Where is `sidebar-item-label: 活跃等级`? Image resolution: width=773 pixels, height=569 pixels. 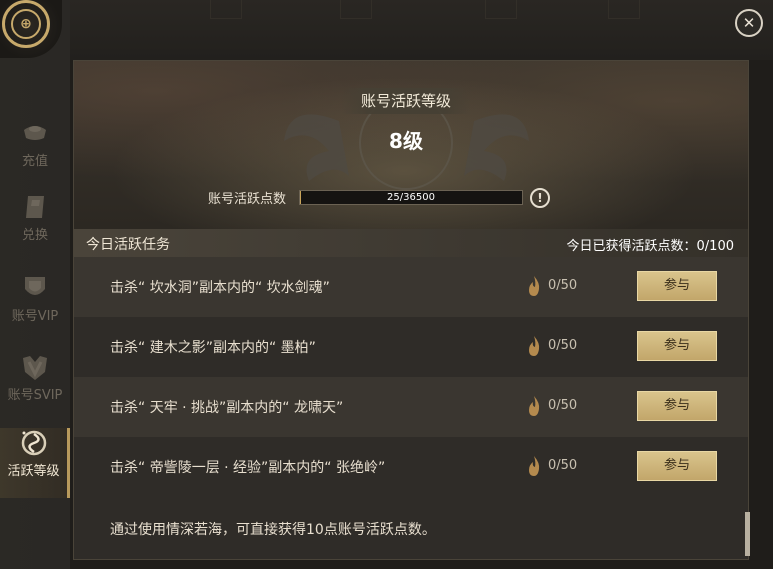
sidebar-item-label: 活跃等级 is located at coordinates (33, 471).